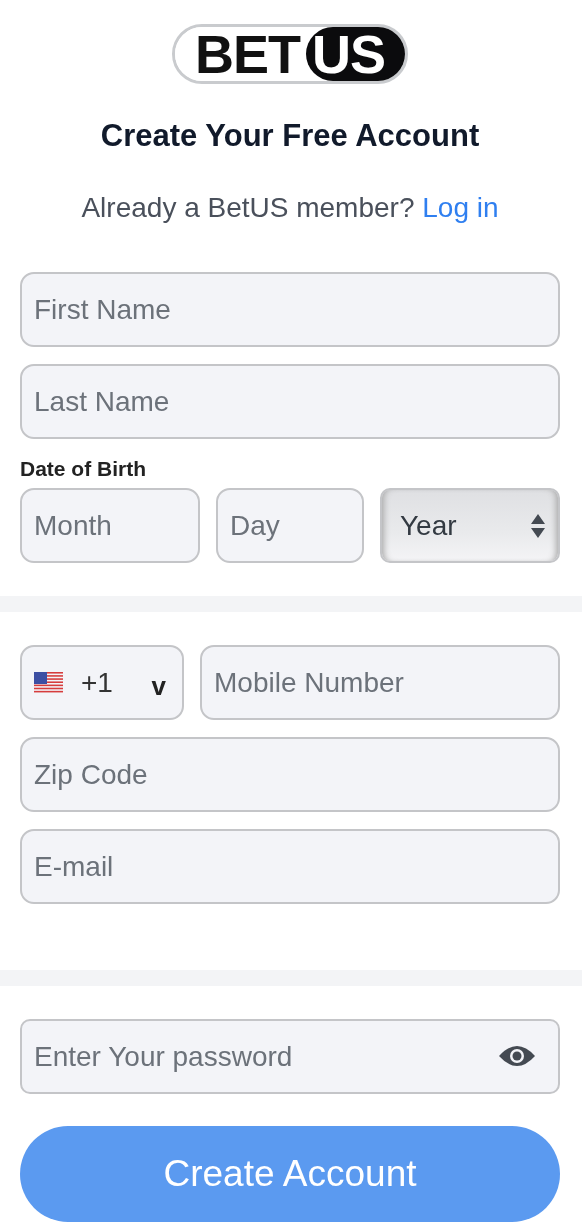 Image resolution: width=582 pixels, height=1224 pixels. Describe the element at coordinates (290, 774) in the screenshot. I see `zip-code-field: Zip Code` at that location.